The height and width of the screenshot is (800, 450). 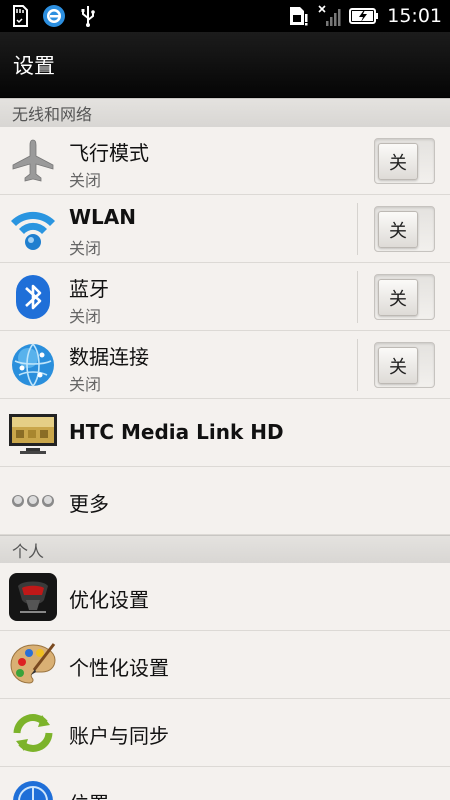 I want to click on item-title: 飞行模式, so click(x=109, y=153).